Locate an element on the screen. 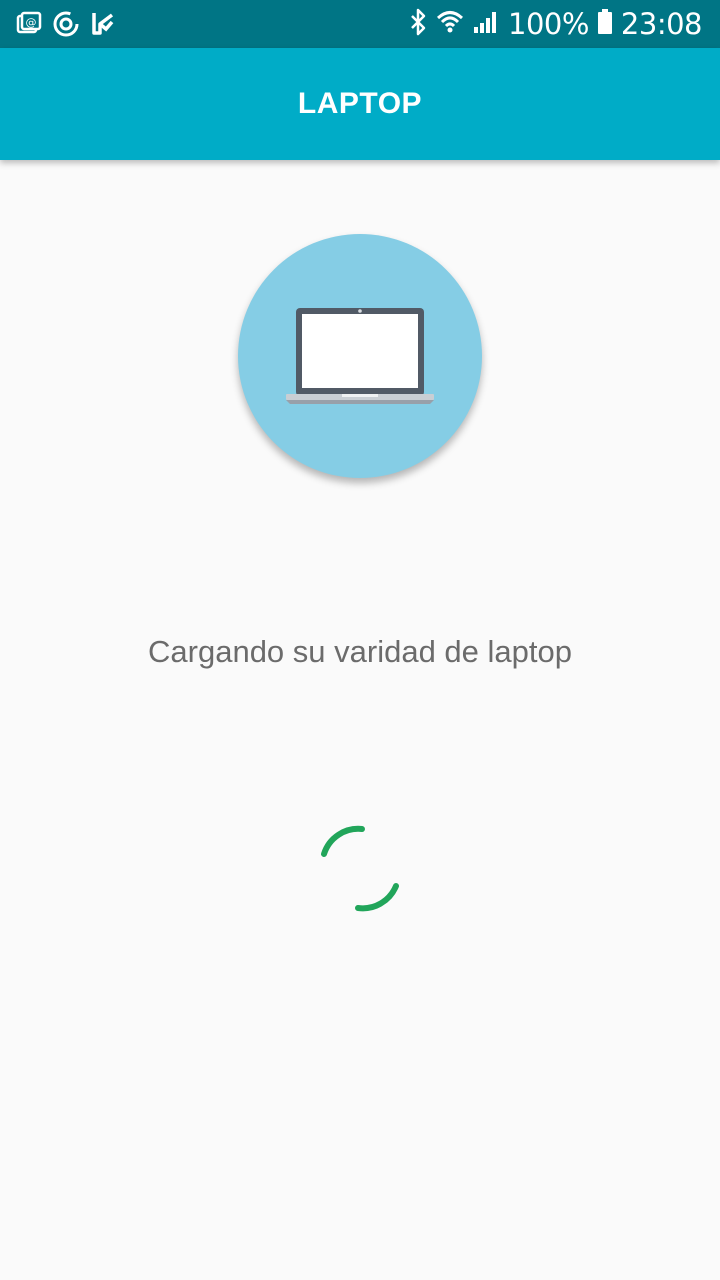 This screenshot has height=1280, width=720. hero-circle is located at coordinates (360, 356).